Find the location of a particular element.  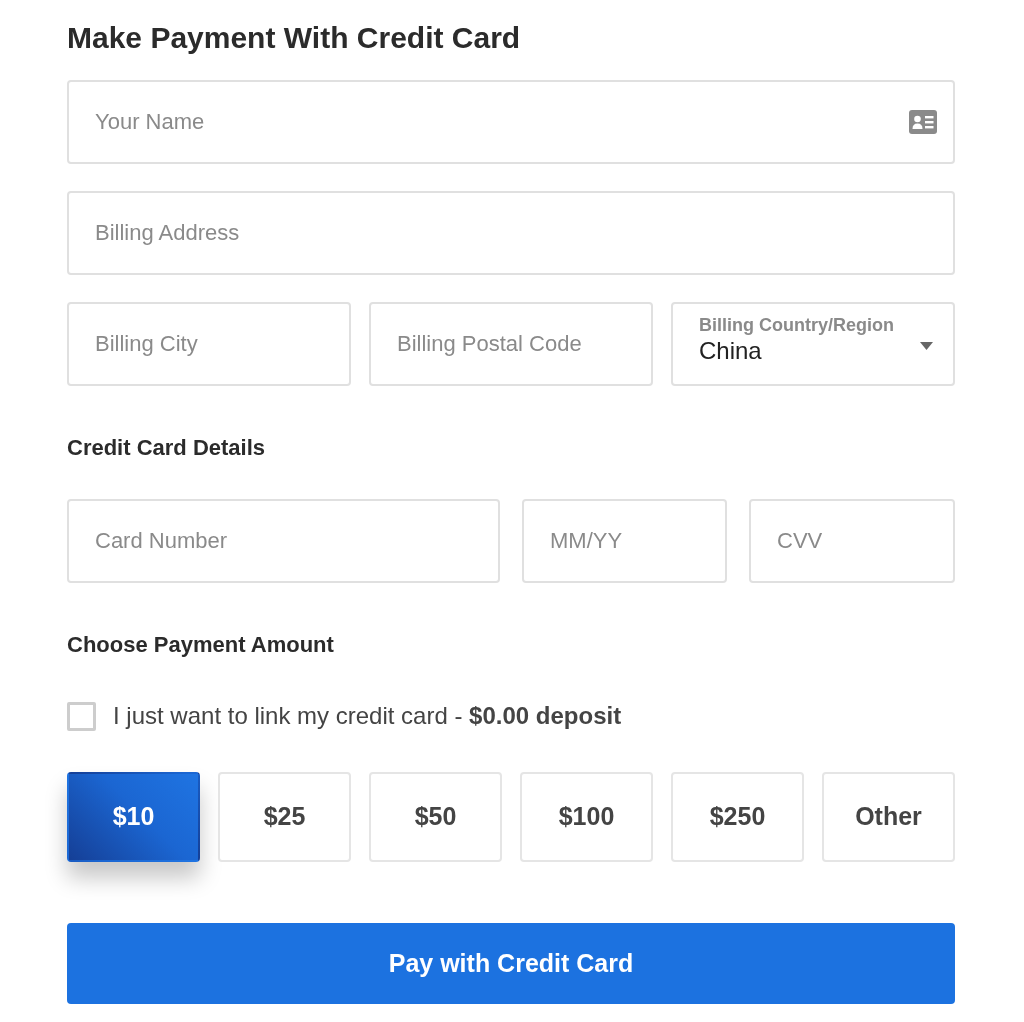

amount-button: Other is located at coordinates (888, 817).